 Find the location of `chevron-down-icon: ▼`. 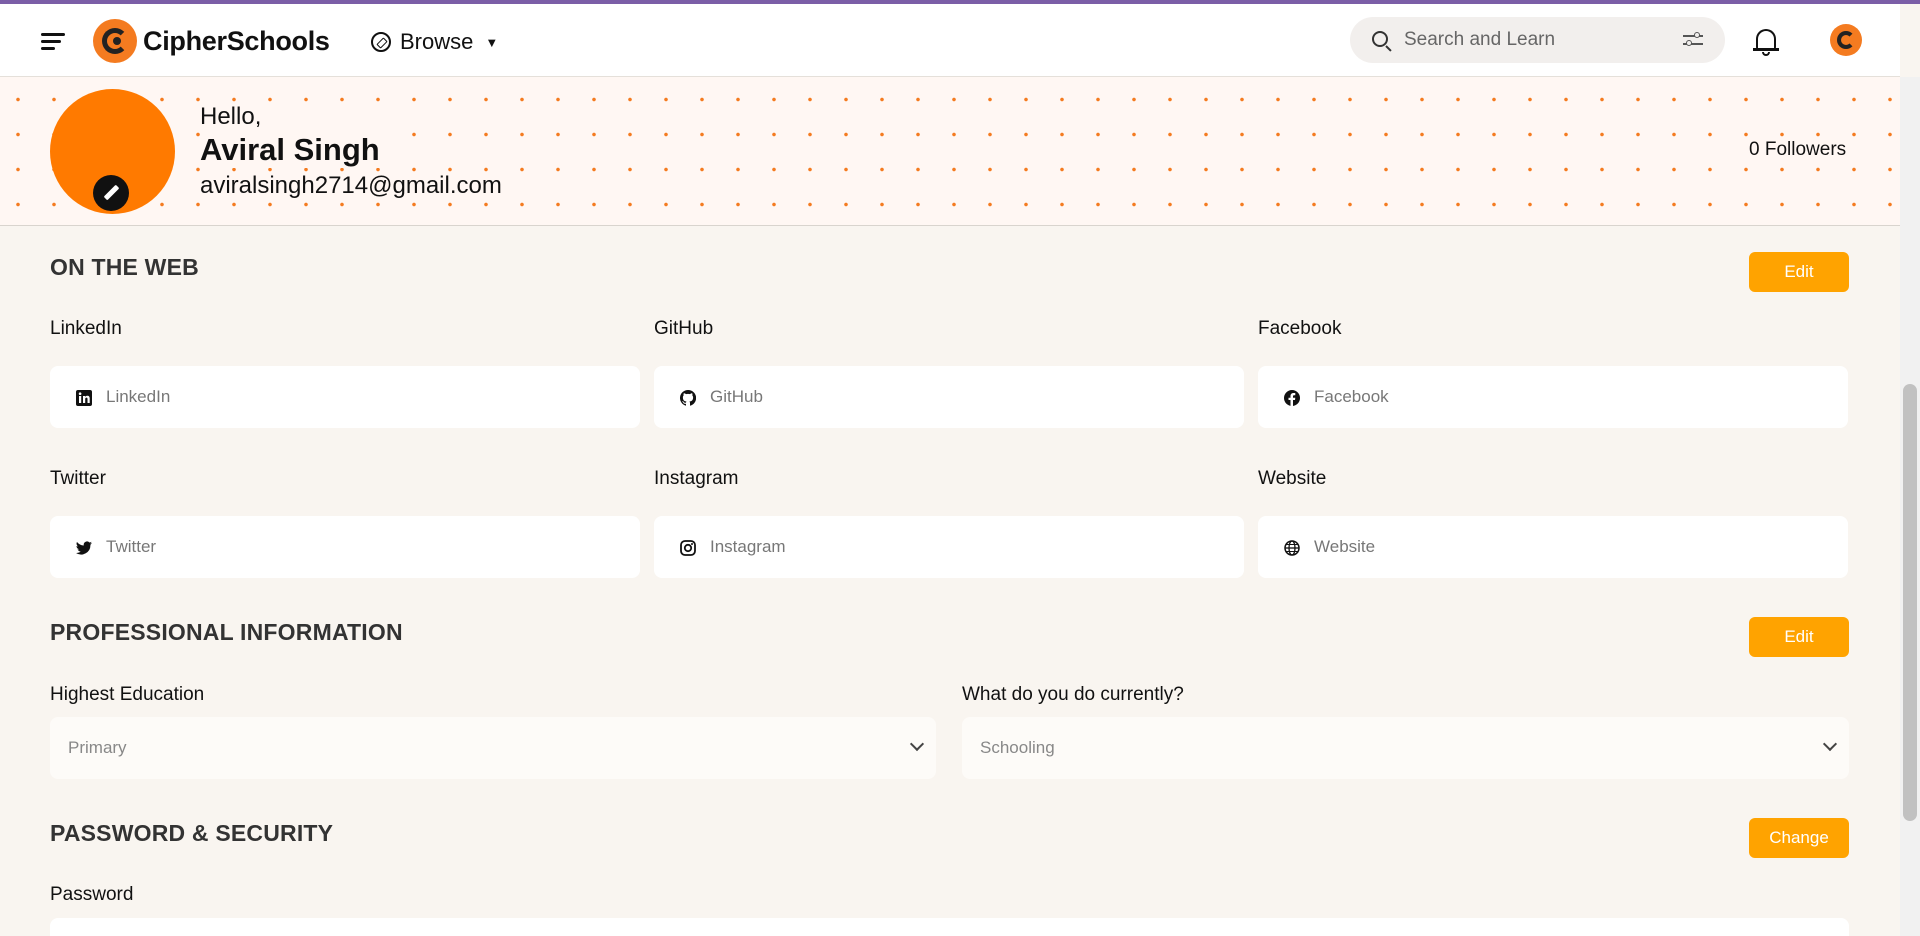

chevron-down-icon: ▼ is located at coordinates (492, 42).